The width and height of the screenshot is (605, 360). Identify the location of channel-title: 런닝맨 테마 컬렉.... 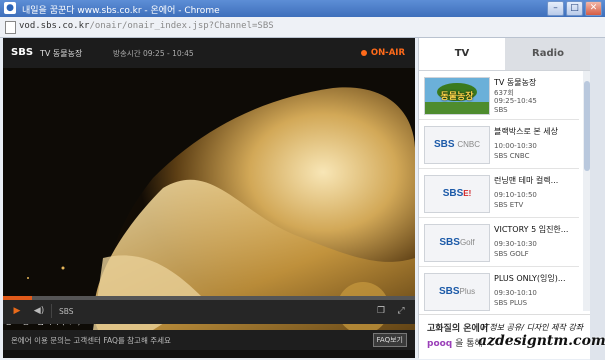
(526, 180).